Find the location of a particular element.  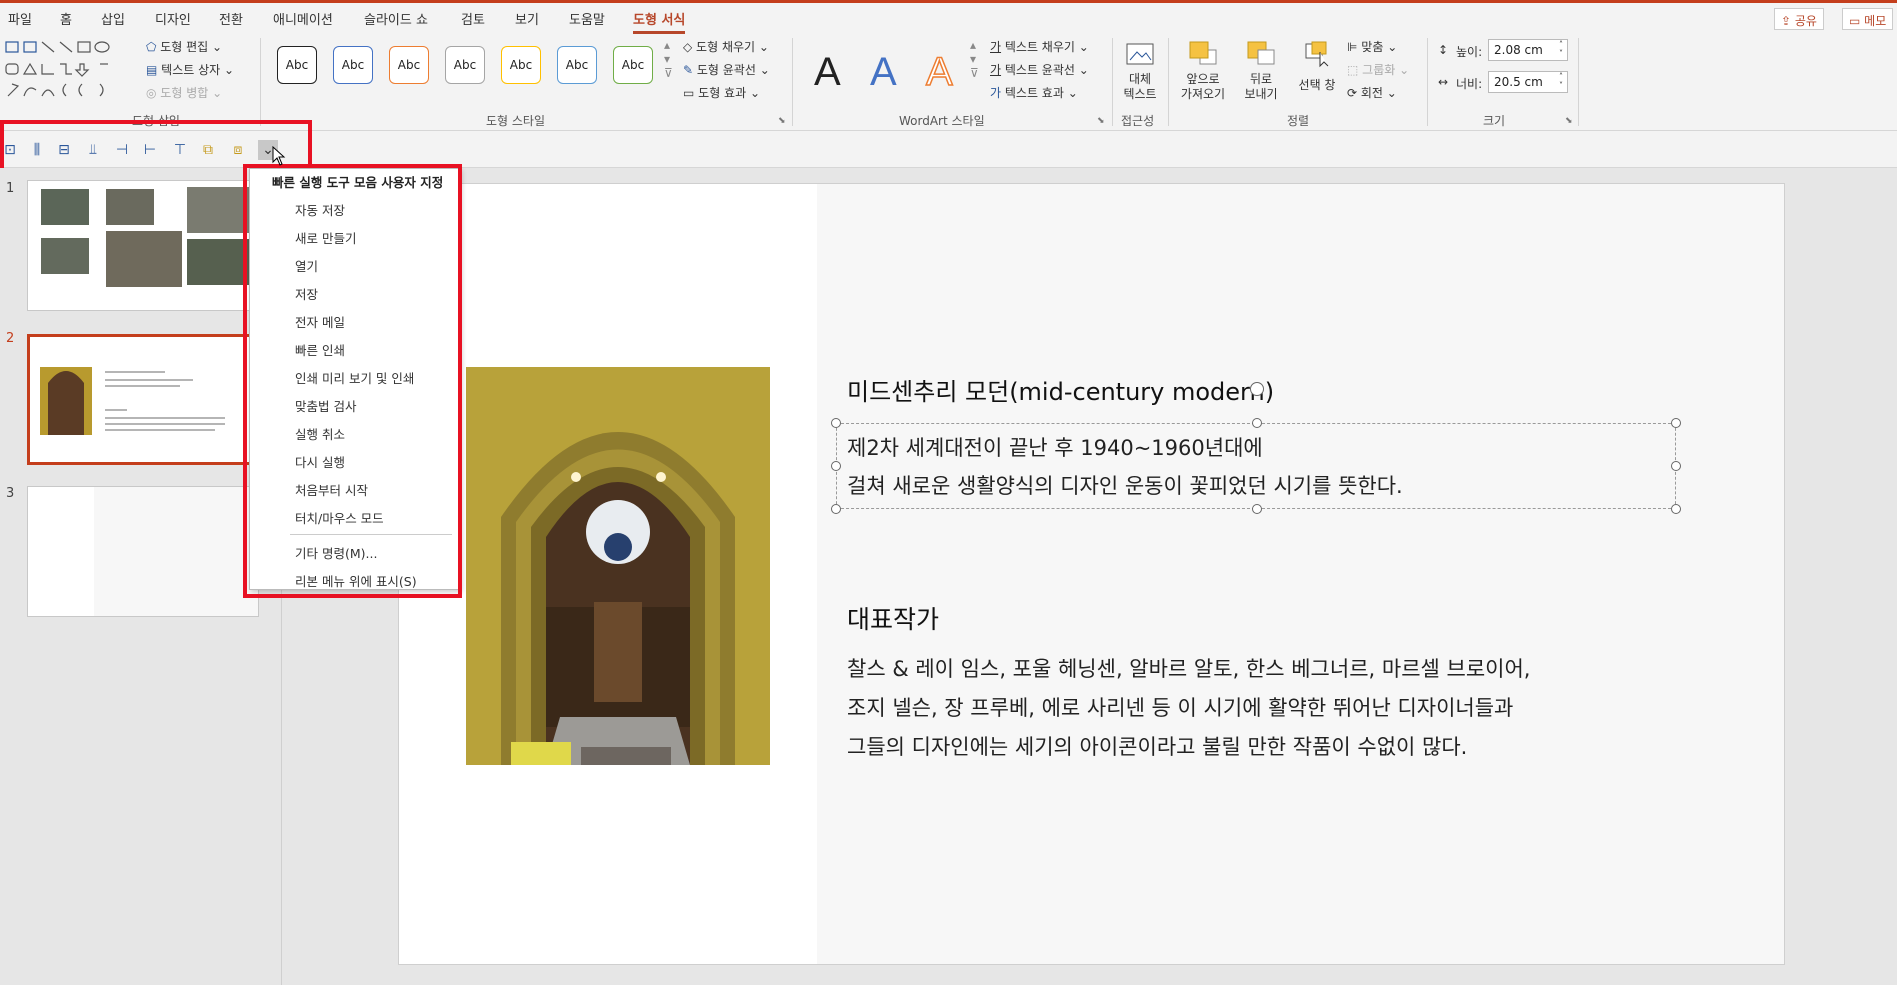

shape-effects-label: 도형 효과 is located at coordinates (722, 93).